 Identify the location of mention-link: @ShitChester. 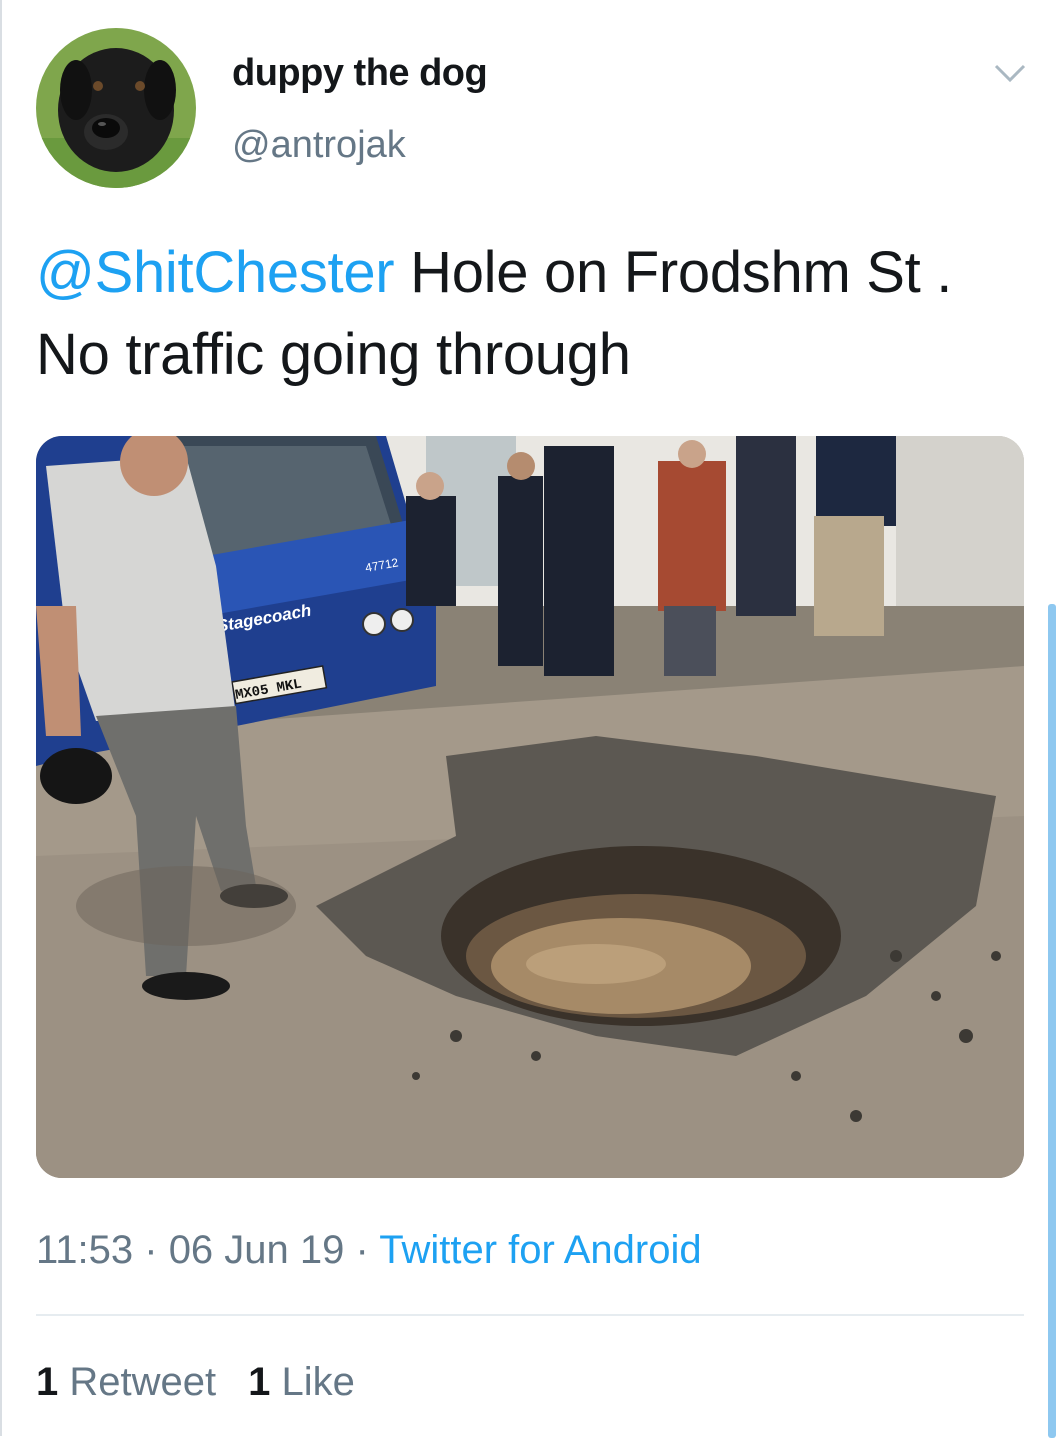
(215, 272).